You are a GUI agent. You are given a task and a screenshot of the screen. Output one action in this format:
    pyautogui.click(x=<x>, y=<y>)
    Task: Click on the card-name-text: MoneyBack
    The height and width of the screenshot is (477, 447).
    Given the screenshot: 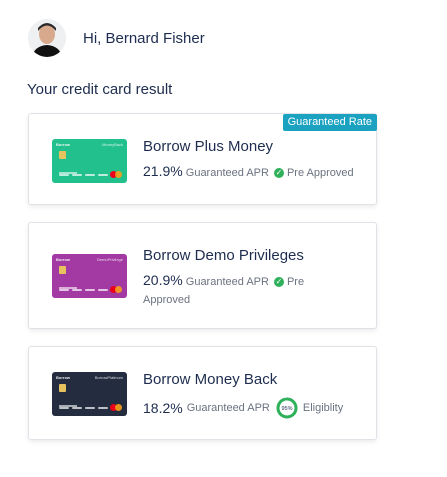 What is the action you would take?
    pyautogui.click(x=112, y=144)
    